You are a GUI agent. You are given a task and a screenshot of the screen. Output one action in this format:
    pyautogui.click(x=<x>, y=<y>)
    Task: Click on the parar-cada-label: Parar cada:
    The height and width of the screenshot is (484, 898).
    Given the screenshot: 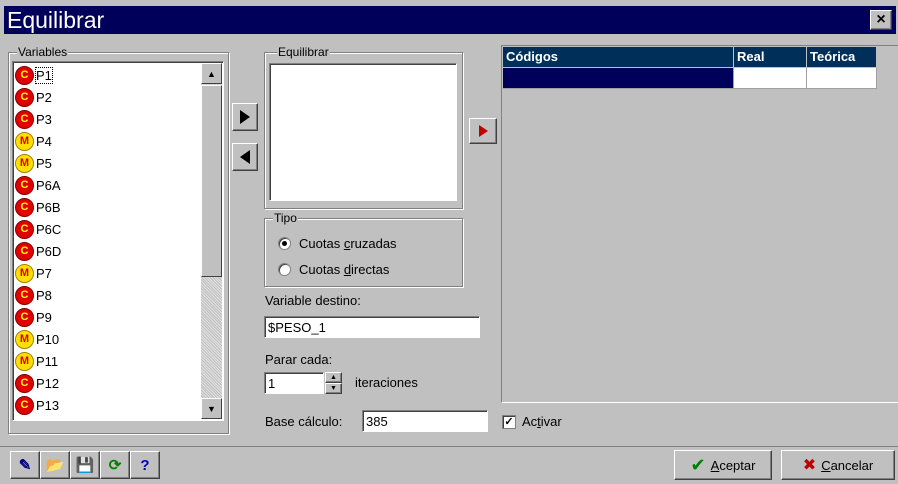 What is the action you would take?
    pyautogui.click(x=299, y=359)
    